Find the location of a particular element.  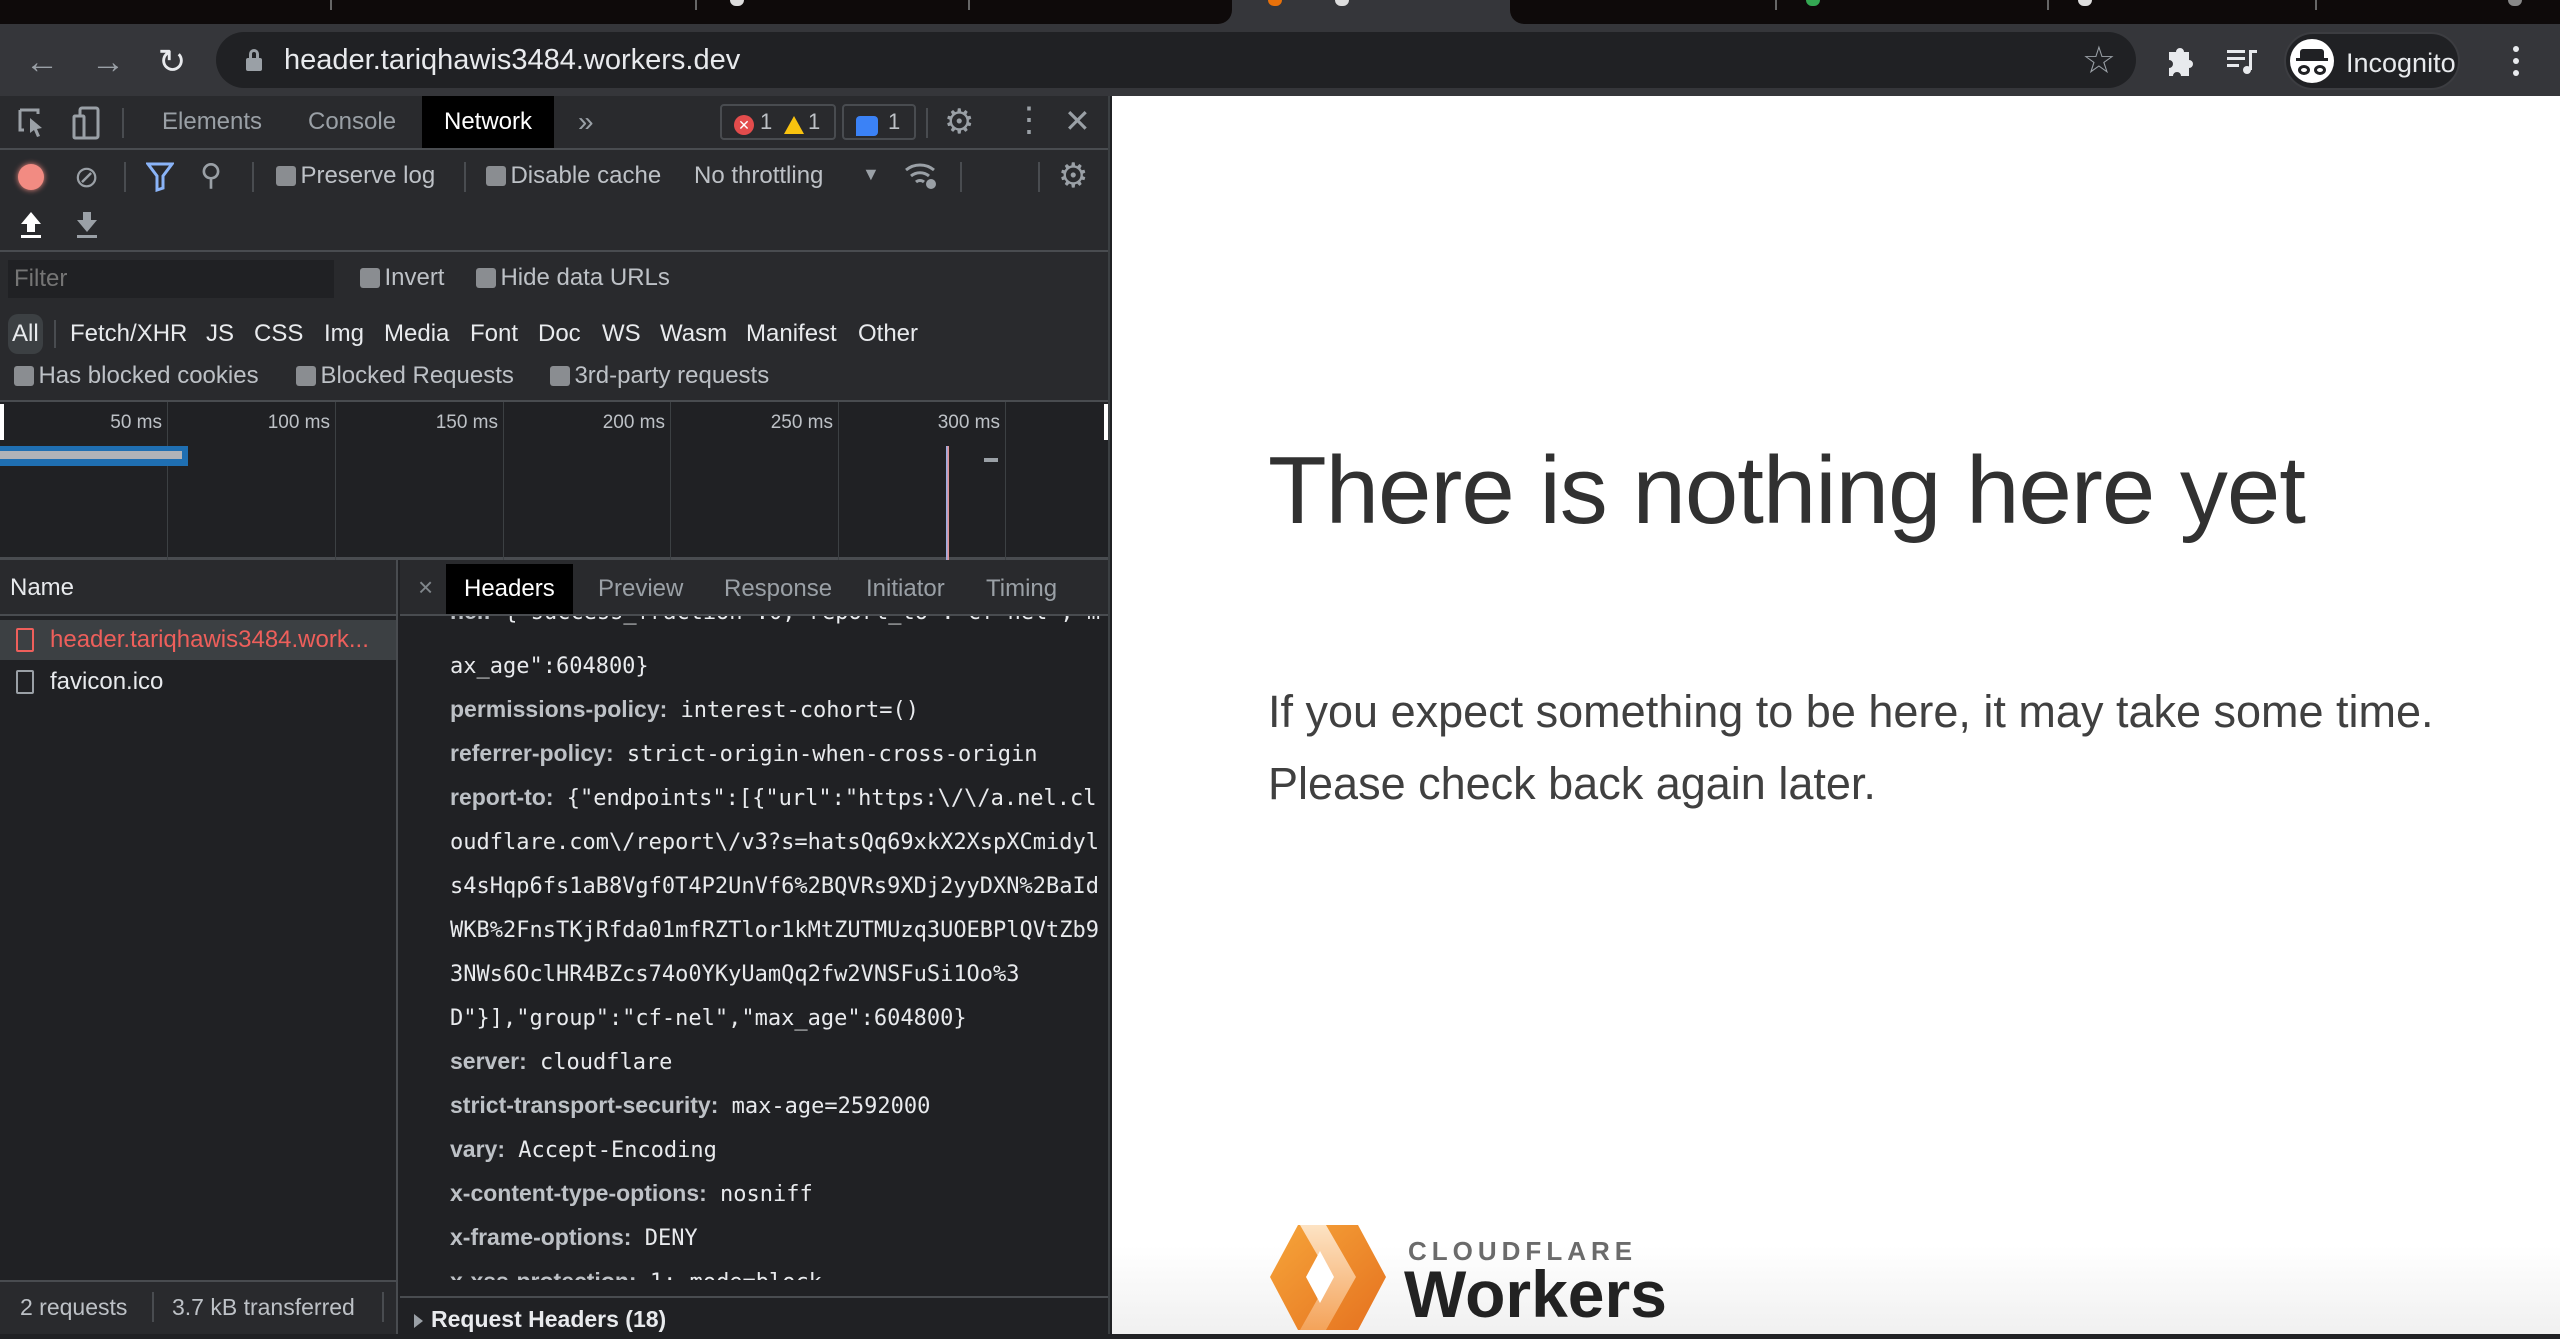

filter-type-fetch-xhr: Fetch/XHR is located at coordinates (128, 334).